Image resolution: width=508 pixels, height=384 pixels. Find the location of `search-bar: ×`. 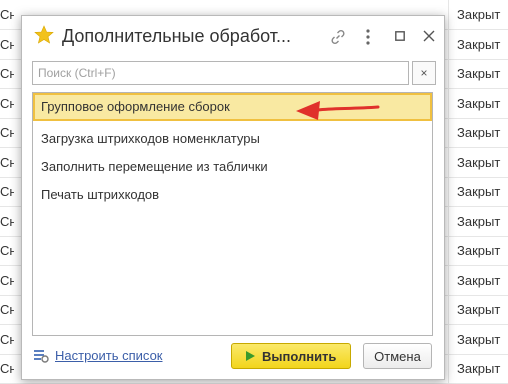

search-bar: × is located at coordinates (234, 73).